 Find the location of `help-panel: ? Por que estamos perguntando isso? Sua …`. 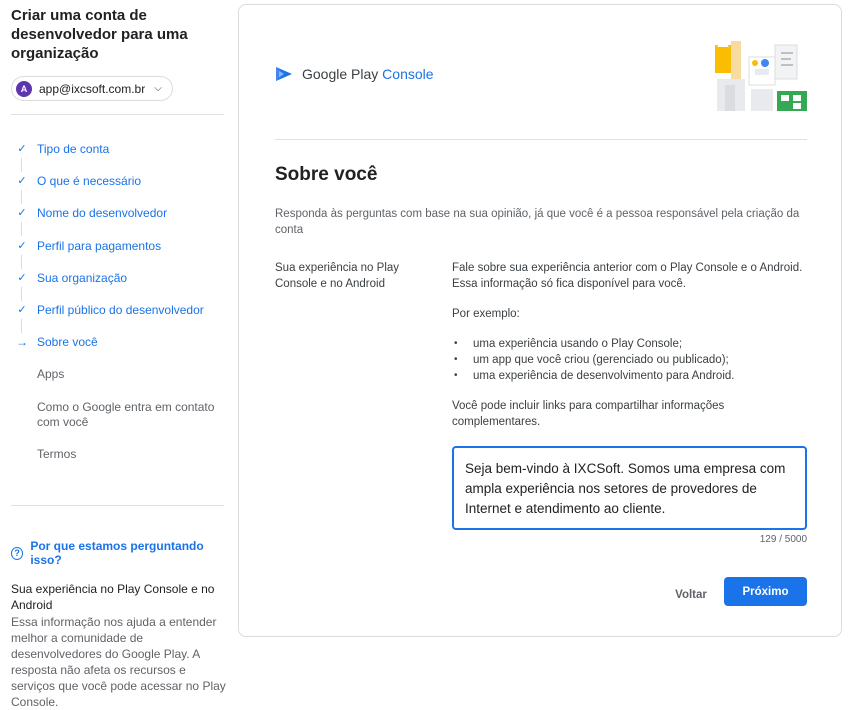

help-panel: ? Por que estamos perguntando isso? Sua … is located at coordinates (118, 624).